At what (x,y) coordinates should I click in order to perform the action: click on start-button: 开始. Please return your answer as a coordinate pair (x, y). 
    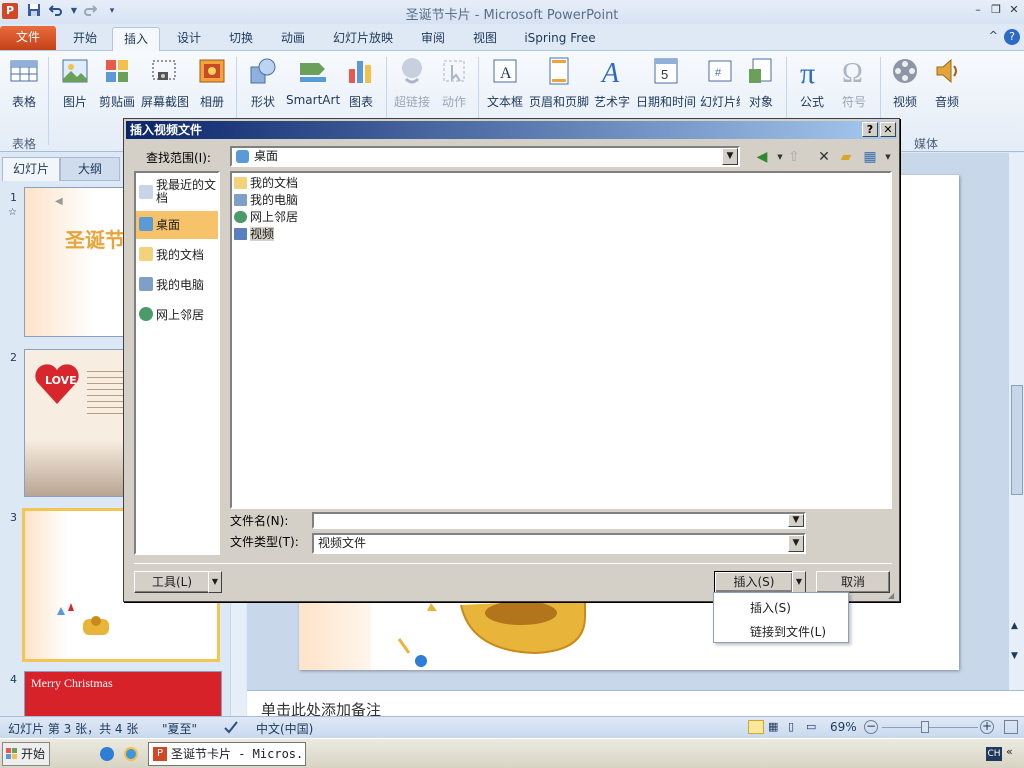
    Looking at the image, I should click on (26, 754).